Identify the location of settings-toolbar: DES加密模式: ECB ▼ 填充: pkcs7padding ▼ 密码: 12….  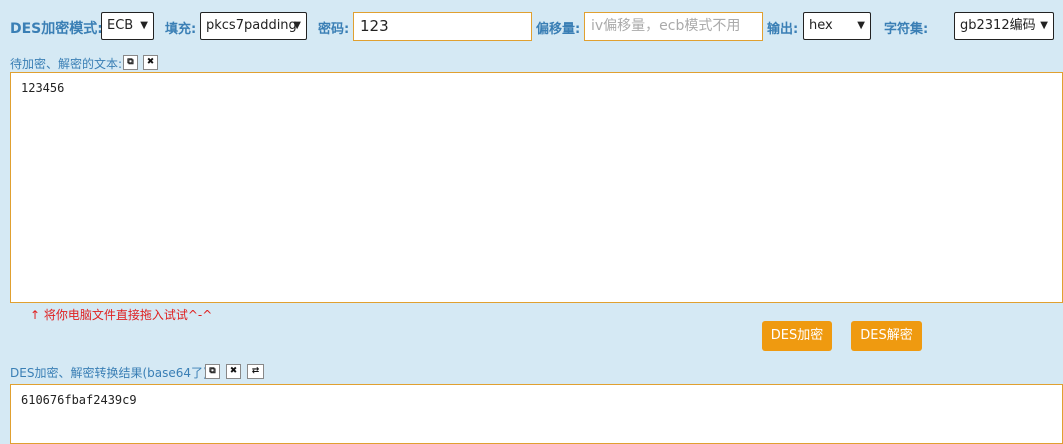
(531, 26).